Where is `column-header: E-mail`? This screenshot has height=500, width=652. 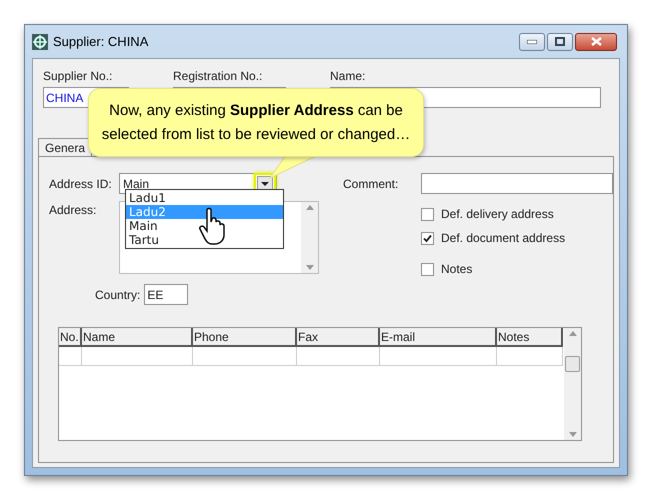 column-header: E-mail is located at coordinates (438, 337).